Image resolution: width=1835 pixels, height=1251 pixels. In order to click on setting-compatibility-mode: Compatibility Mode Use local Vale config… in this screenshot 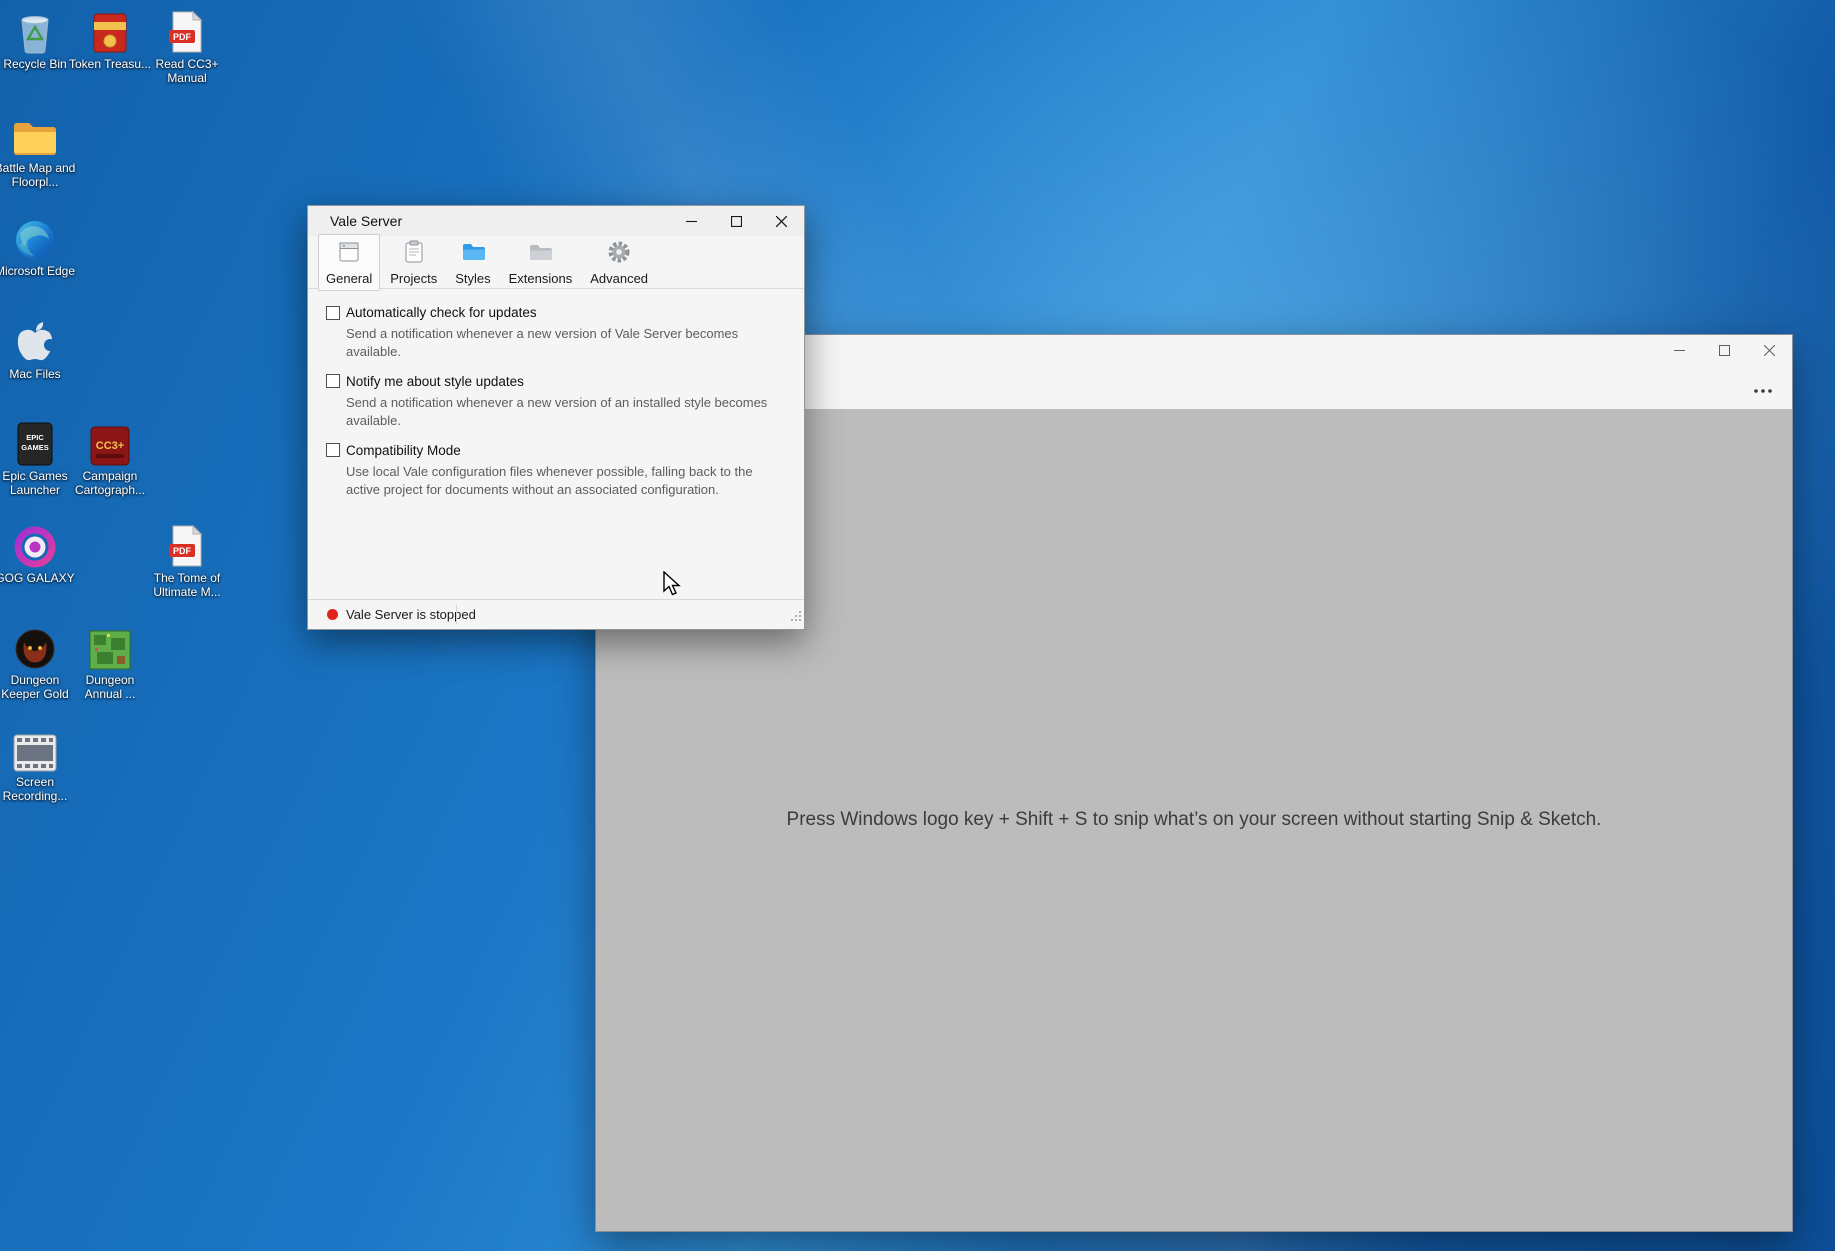, I will do `click(553, 471)`.